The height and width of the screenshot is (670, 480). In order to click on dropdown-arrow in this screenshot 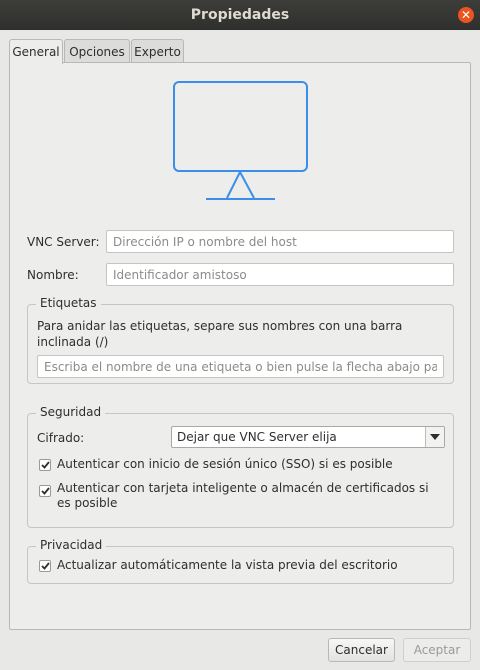, I will do `click(434, 437)`.